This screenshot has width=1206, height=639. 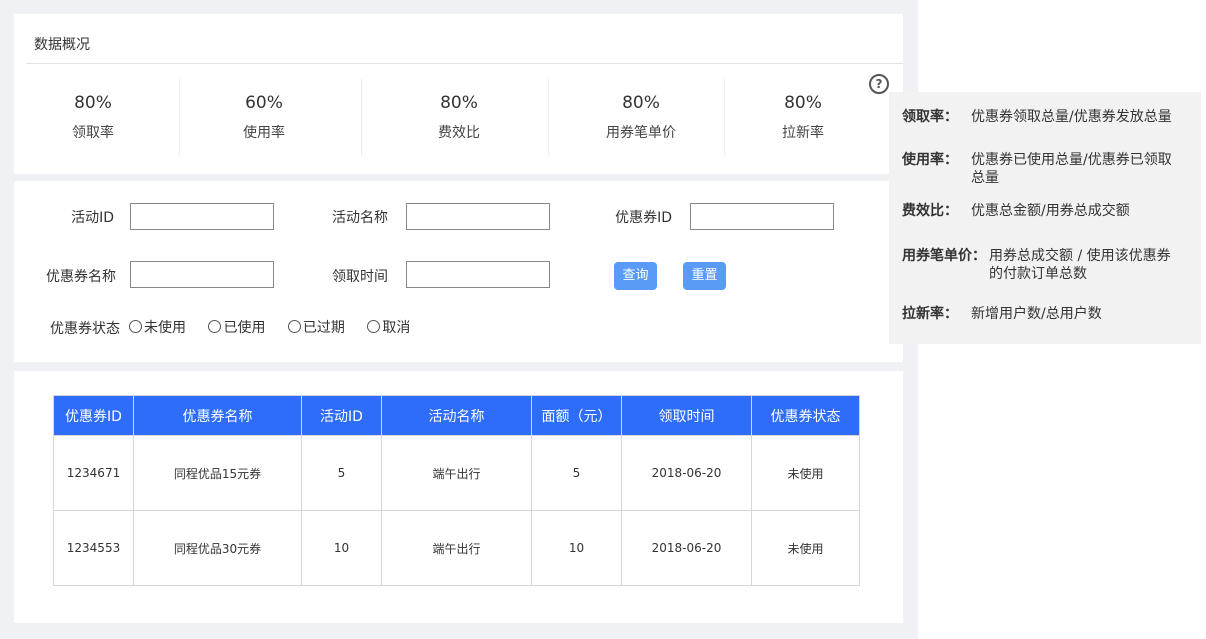 What do you see at coordinates (217, 548) in the screenshot?
I see `cell-coupon-name: 同程优品30元券` at bounding box center [217, 548].